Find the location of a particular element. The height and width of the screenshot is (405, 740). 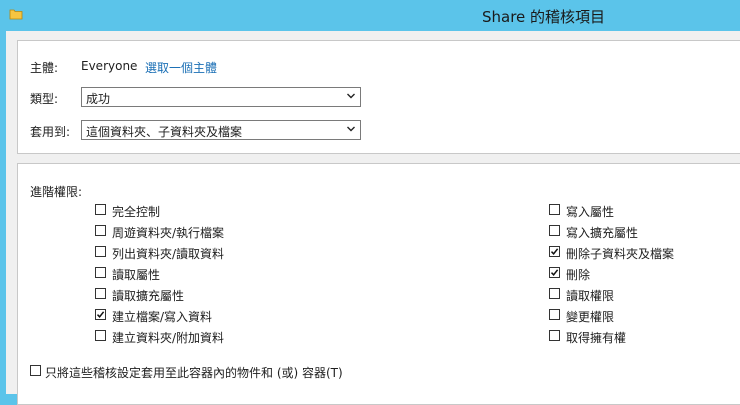

type-selected: 成功 is located at coordinates (98, 99).